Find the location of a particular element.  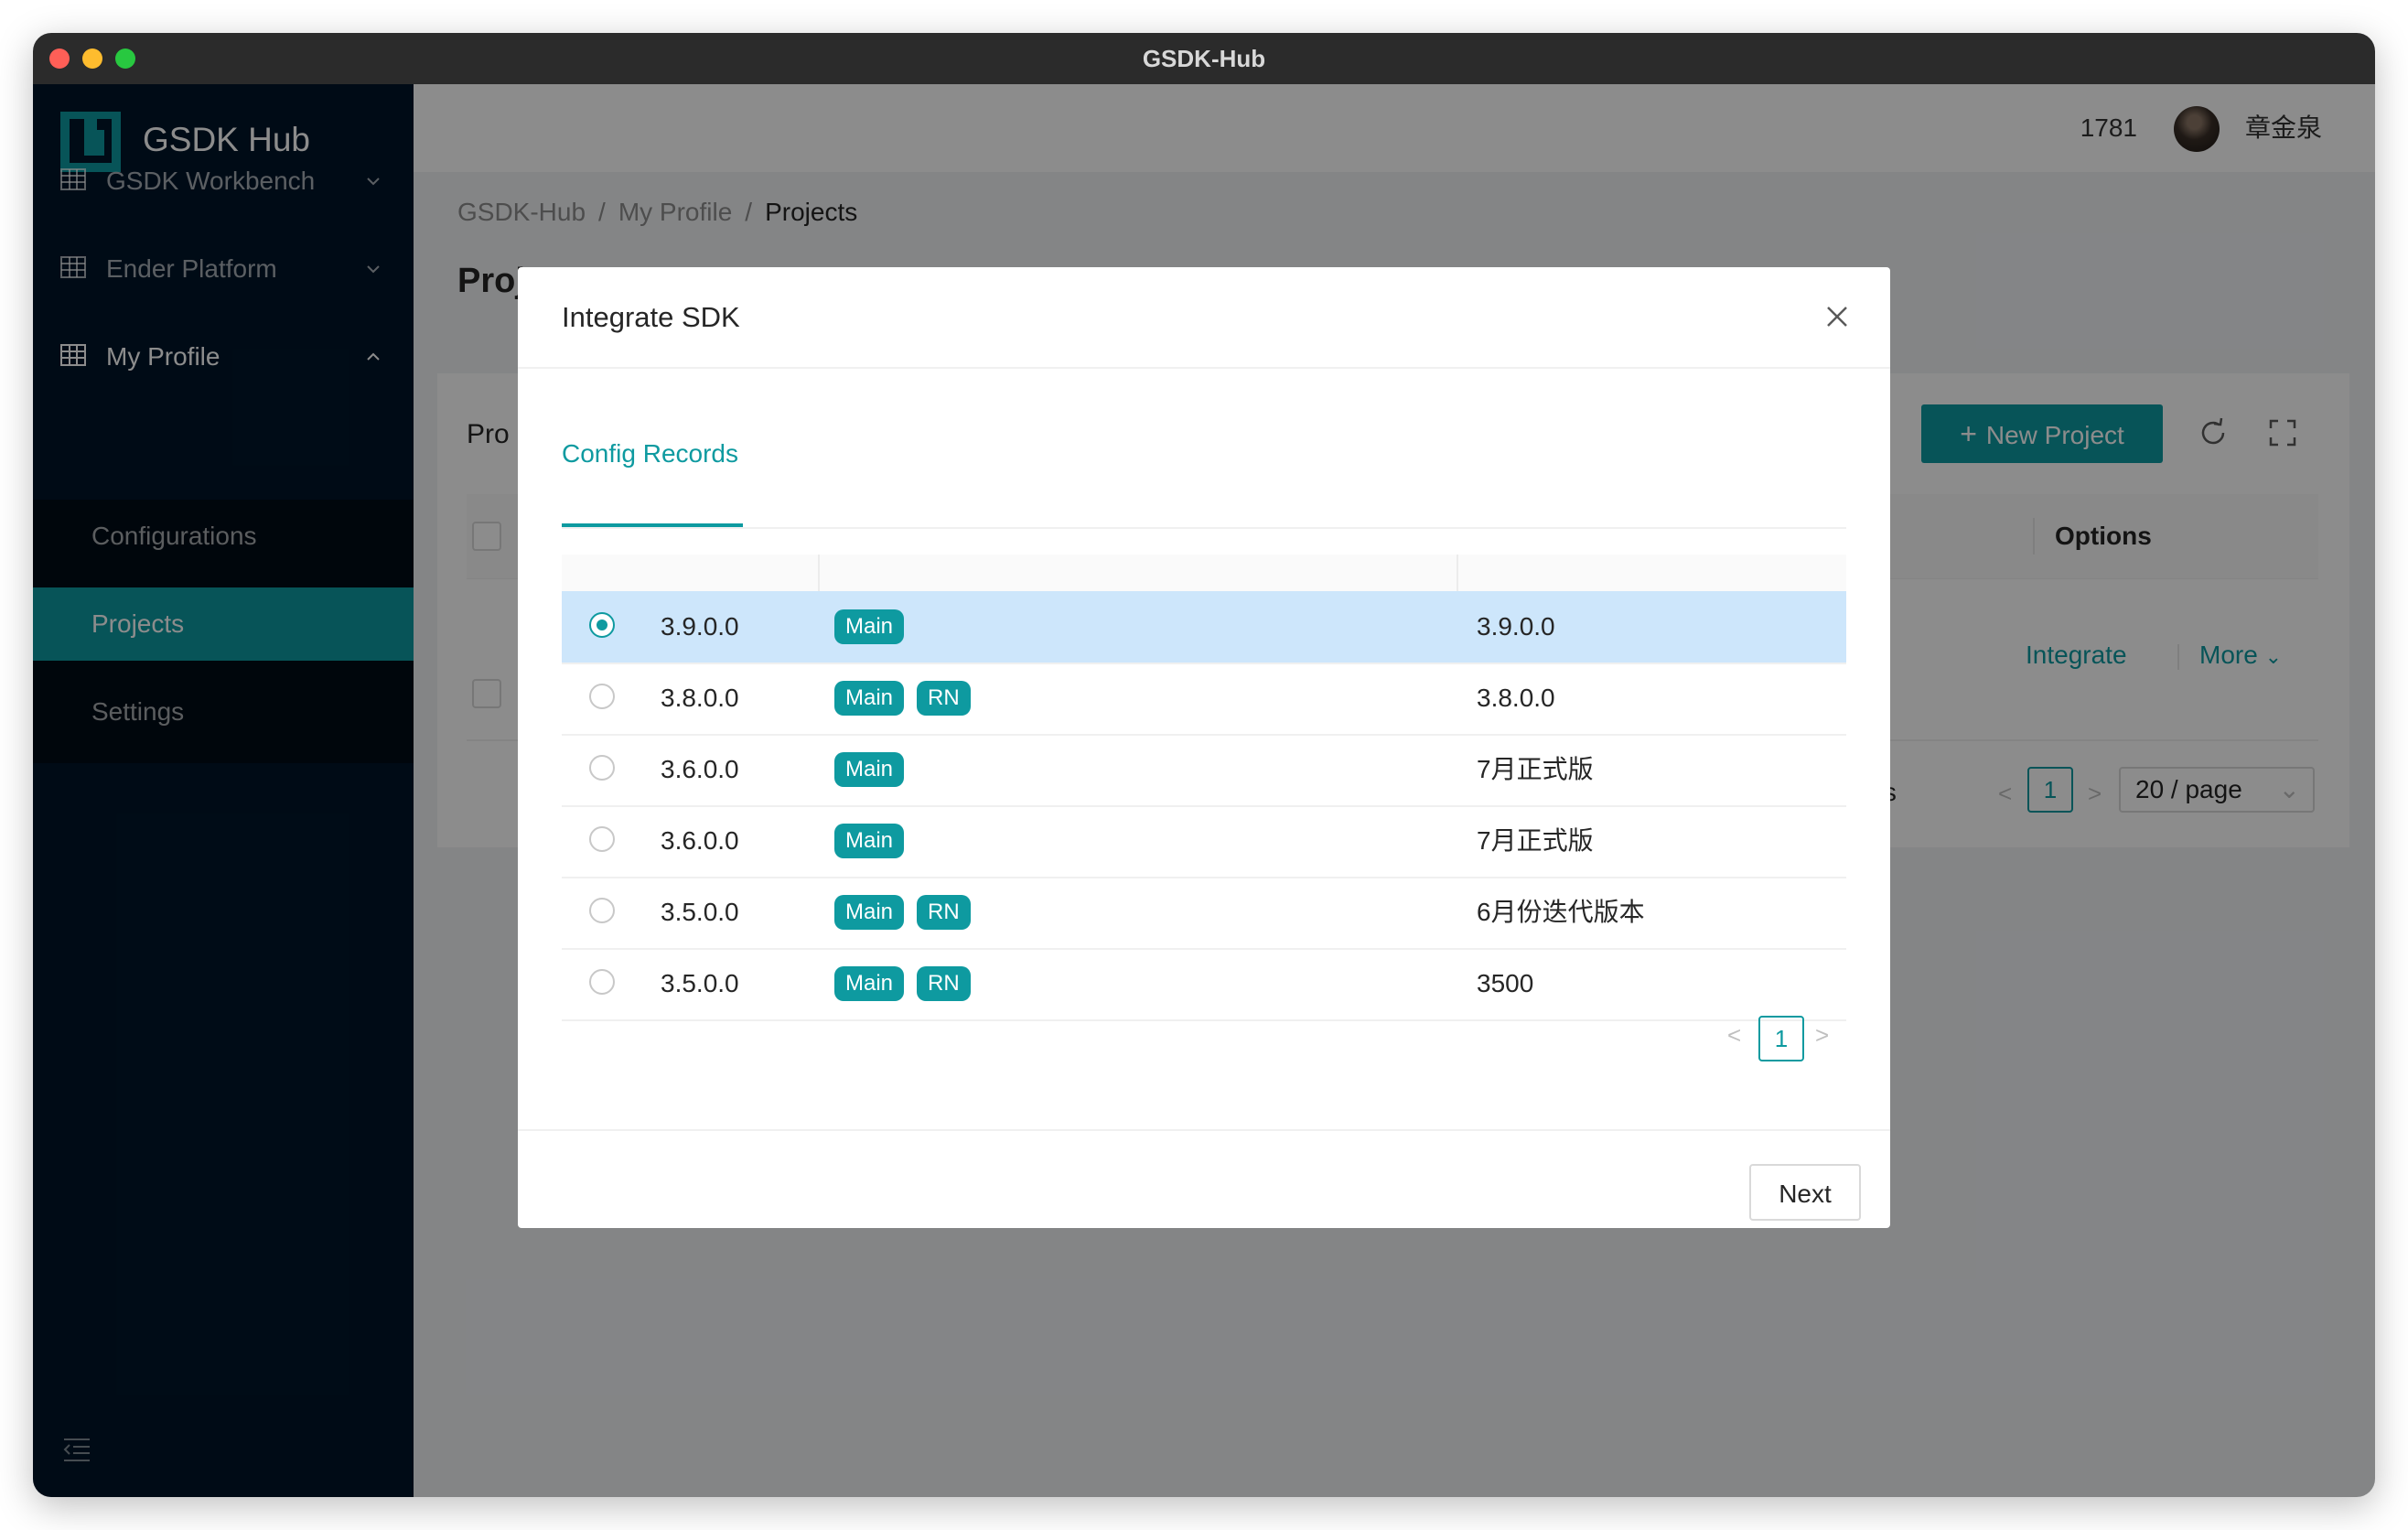

tab-bar-divider is located at coordinates (1204, 528).